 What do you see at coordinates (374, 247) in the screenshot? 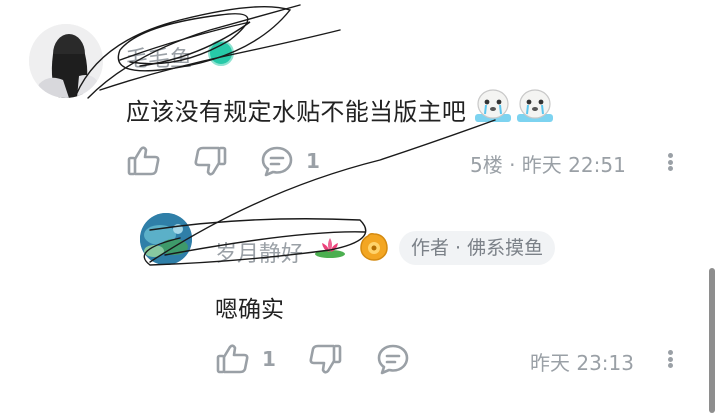
I see `level-badge-icon` at bounding box center [374, 247].